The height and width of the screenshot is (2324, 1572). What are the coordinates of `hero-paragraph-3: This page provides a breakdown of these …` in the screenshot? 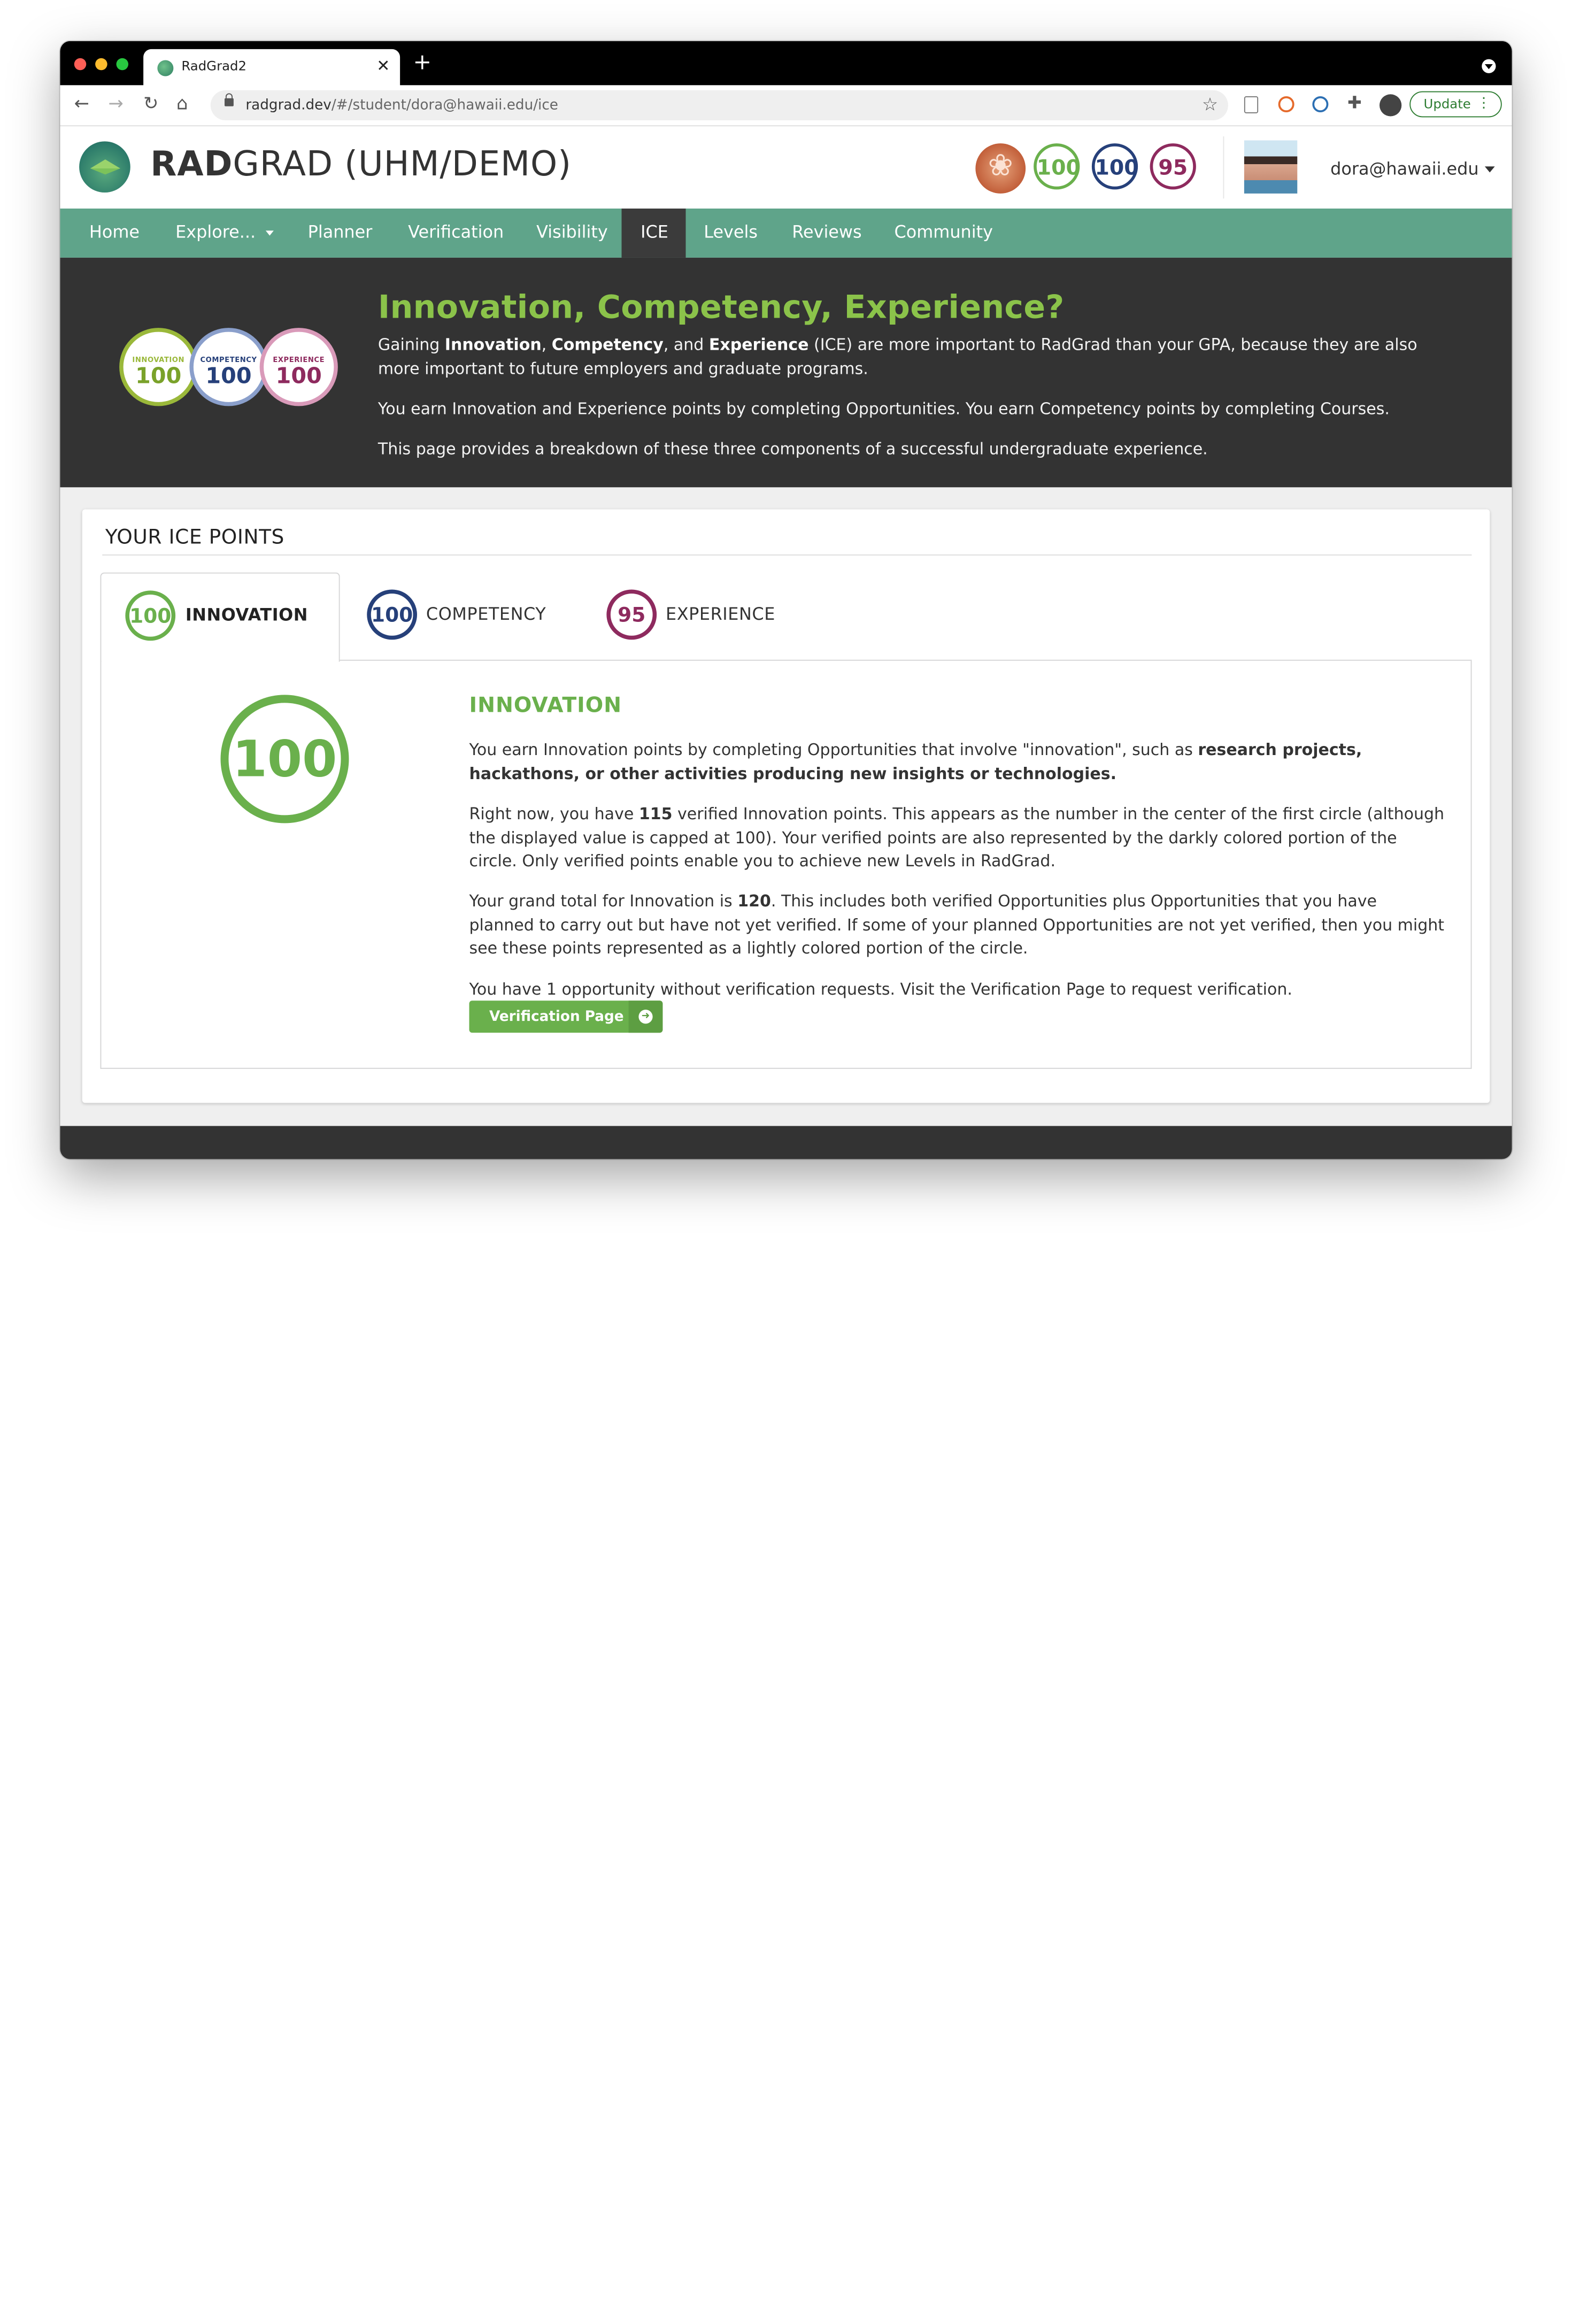 It's located at (792, 448).